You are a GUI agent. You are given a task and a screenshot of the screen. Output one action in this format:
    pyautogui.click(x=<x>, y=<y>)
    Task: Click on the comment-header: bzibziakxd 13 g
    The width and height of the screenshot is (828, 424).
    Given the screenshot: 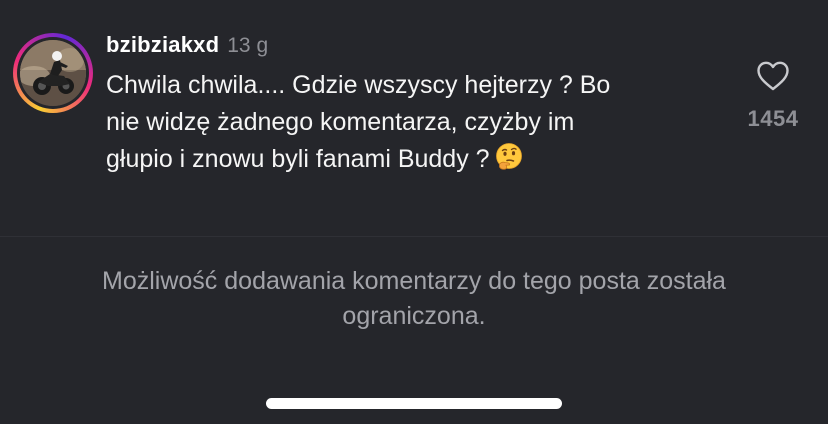 What is the action you would take?
    pyautogui.click(x=187, y=47)
    